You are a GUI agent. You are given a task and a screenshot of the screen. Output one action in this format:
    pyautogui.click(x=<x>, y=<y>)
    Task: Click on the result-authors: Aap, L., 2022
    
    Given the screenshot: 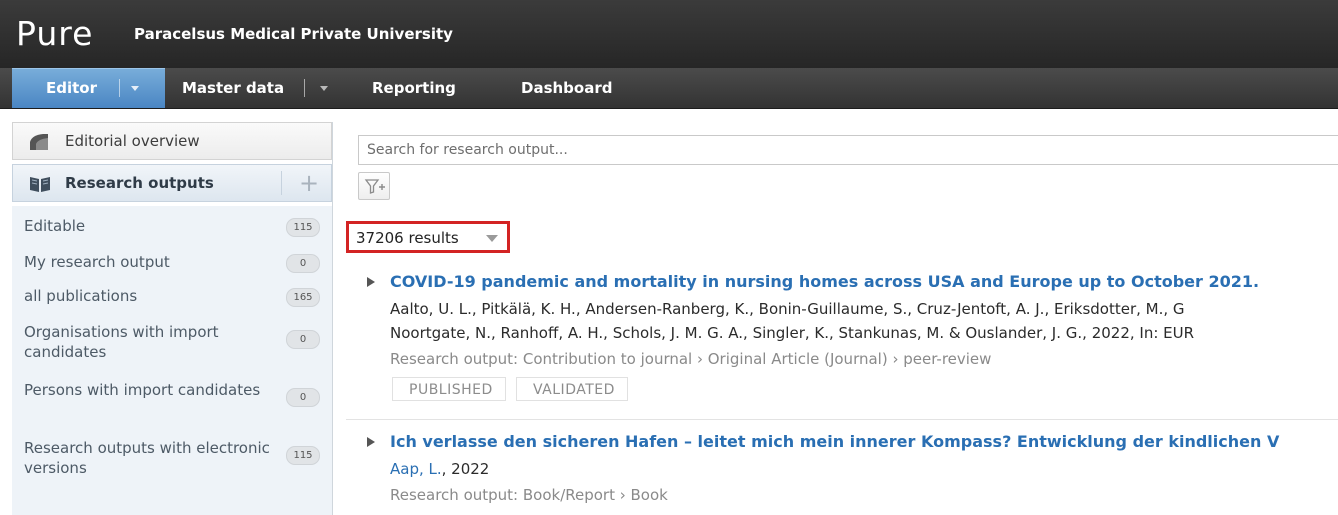 What is the action you would take?
    pyautogui.click(x=439, y=469)
    